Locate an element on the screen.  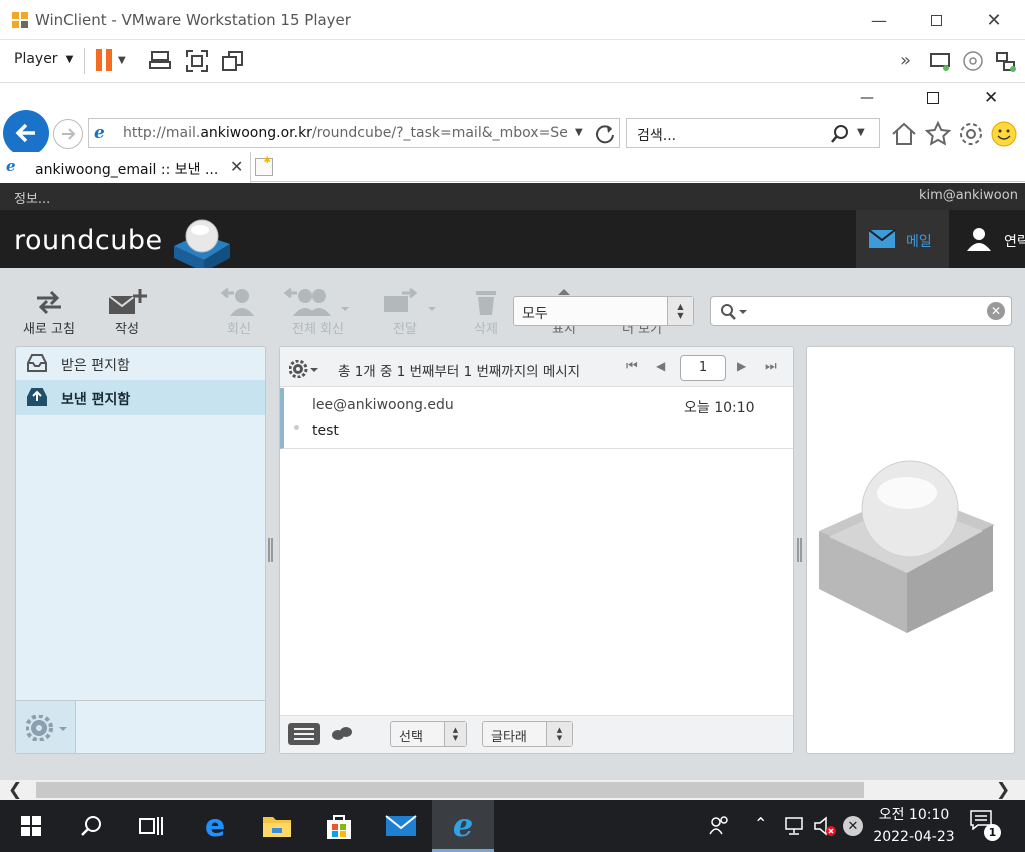
window-title: WinClient - VMware Workstation 15 Player is located at coordinates (193, 20).